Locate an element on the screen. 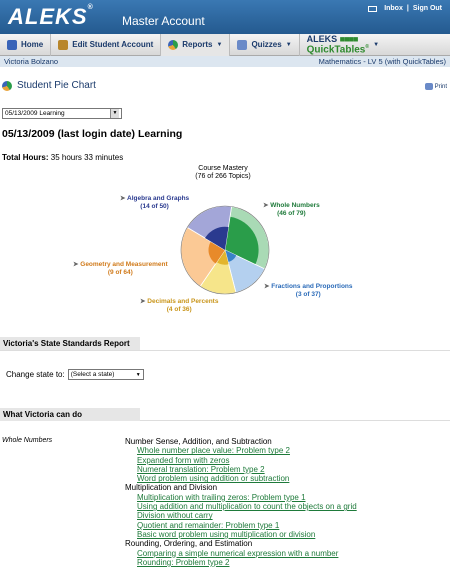 This screenshot has width=450, height=571. pie-label-fractions: ➤ Fractions and Proportions (3 of 37) is located at coordinates (308, 290).